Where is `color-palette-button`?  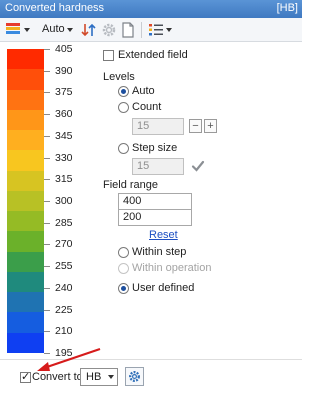
color-palette-button is located at coordinates (19, 30).